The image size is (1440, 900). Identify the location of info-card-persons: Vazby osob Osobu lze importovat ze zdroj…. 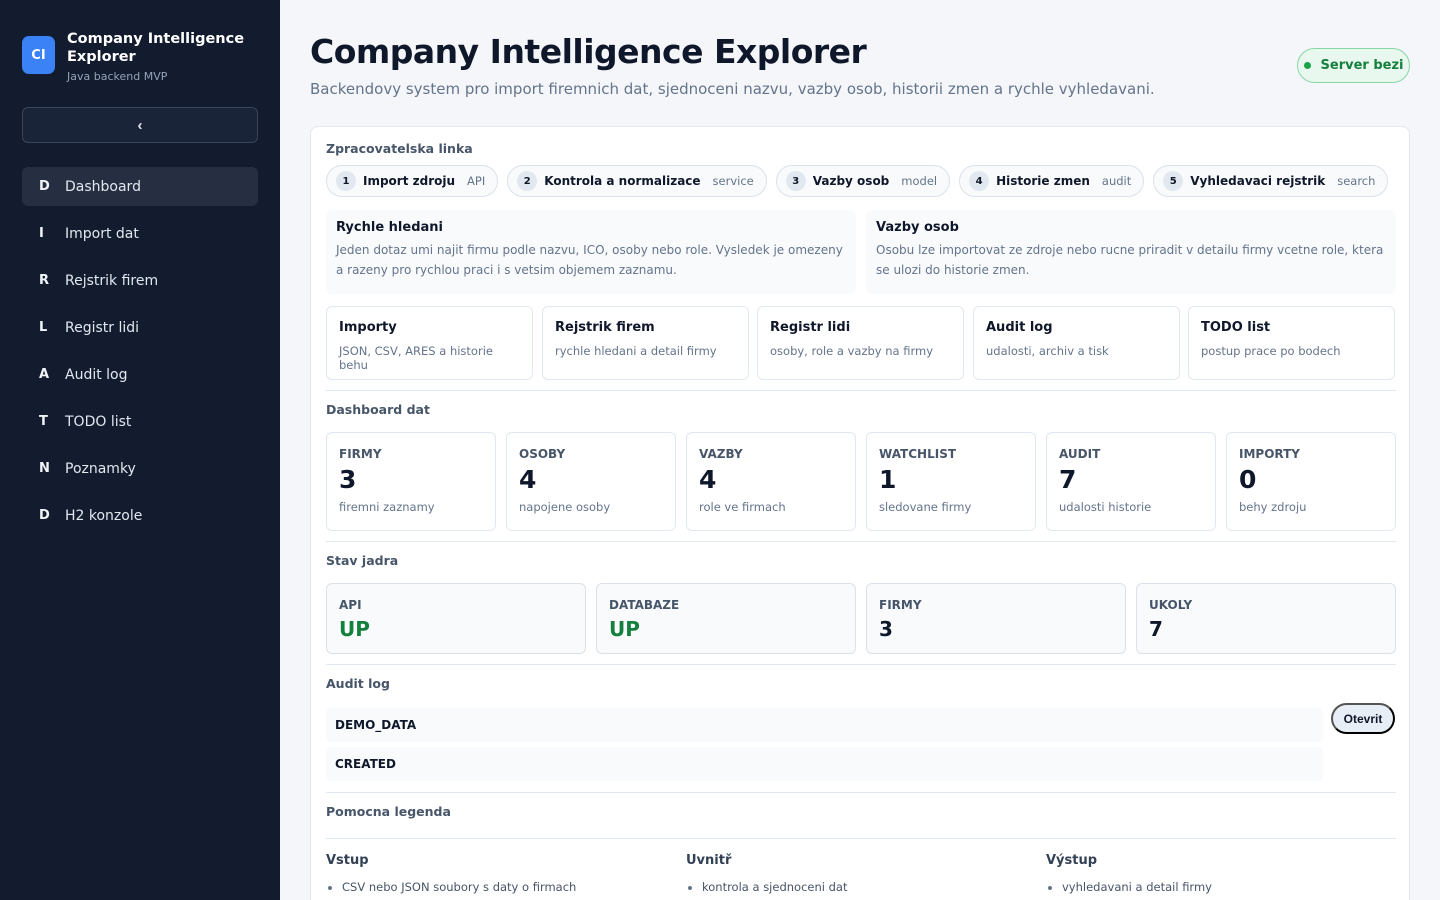
(1131, 252).